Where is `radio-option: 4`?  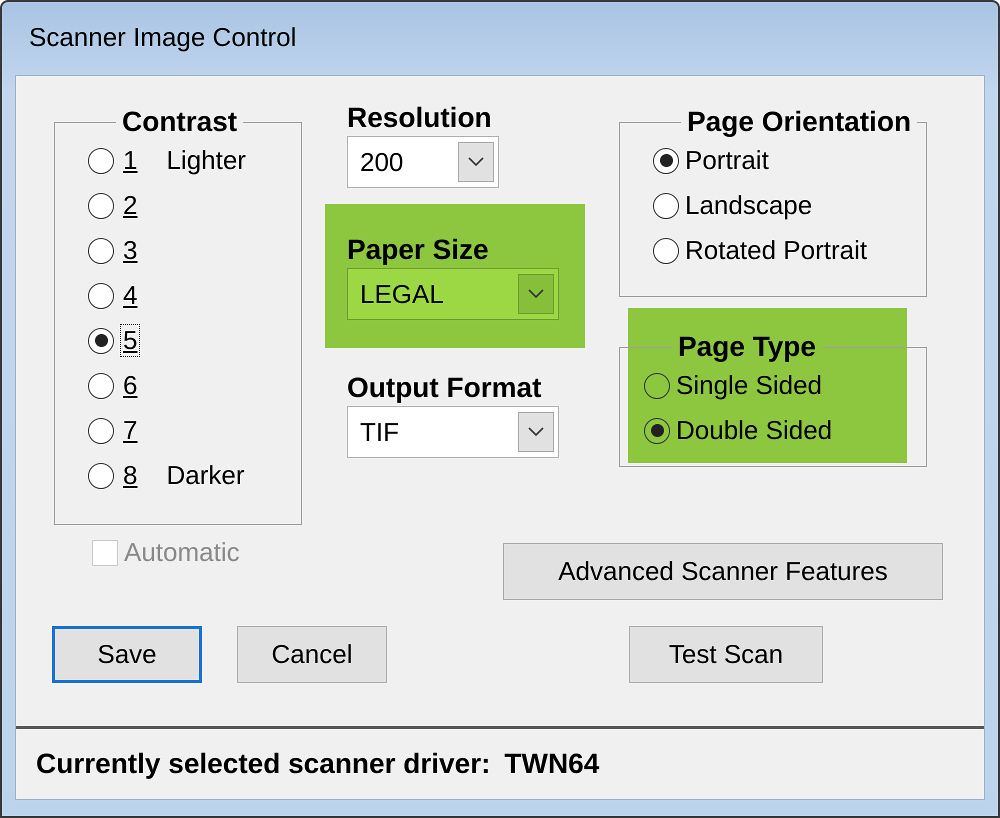
radio-option: 4 is located at coordinates (114, 295).